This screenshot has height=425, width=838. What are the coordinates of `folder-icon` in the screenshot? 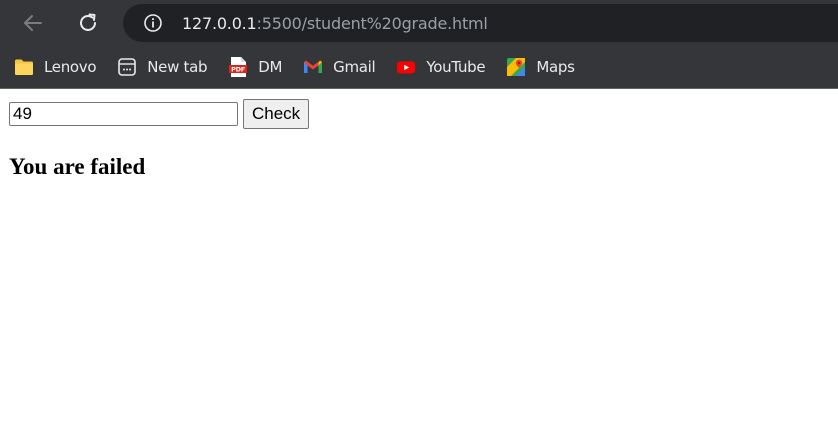 It's located at (24, 67).